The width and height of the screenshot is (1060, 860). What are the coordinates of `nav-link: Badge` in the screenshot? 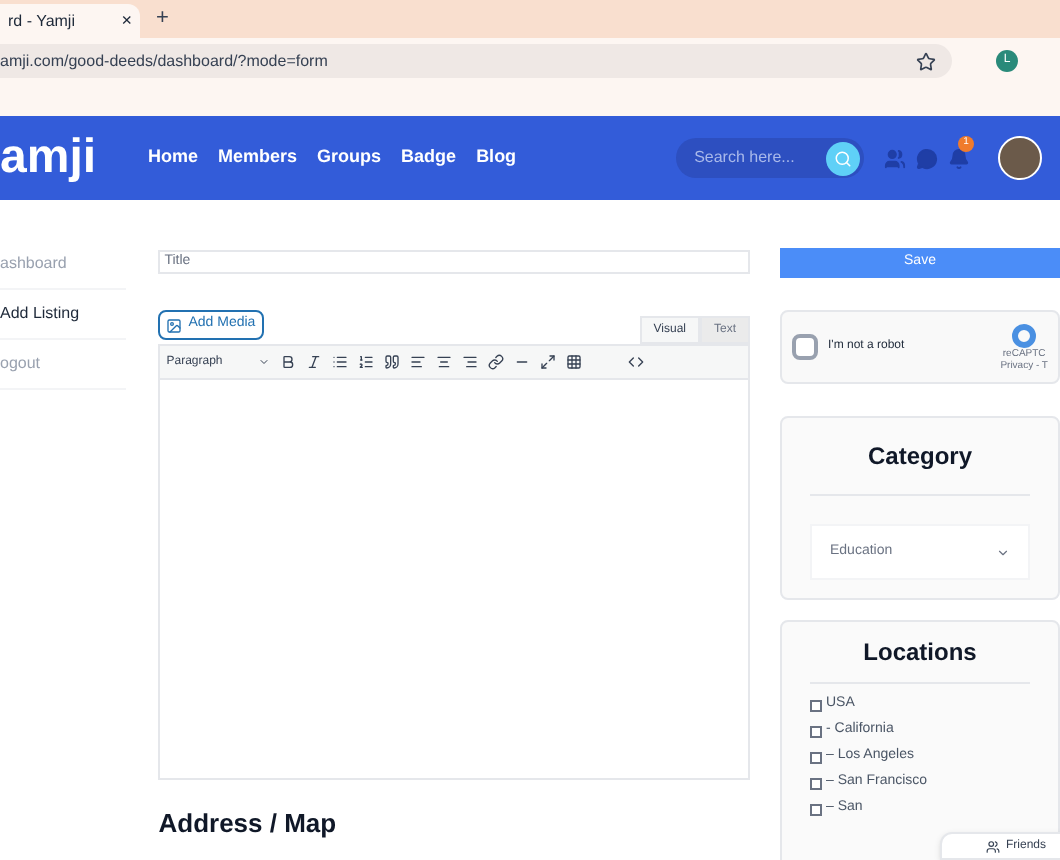 It's located at (429, 158).